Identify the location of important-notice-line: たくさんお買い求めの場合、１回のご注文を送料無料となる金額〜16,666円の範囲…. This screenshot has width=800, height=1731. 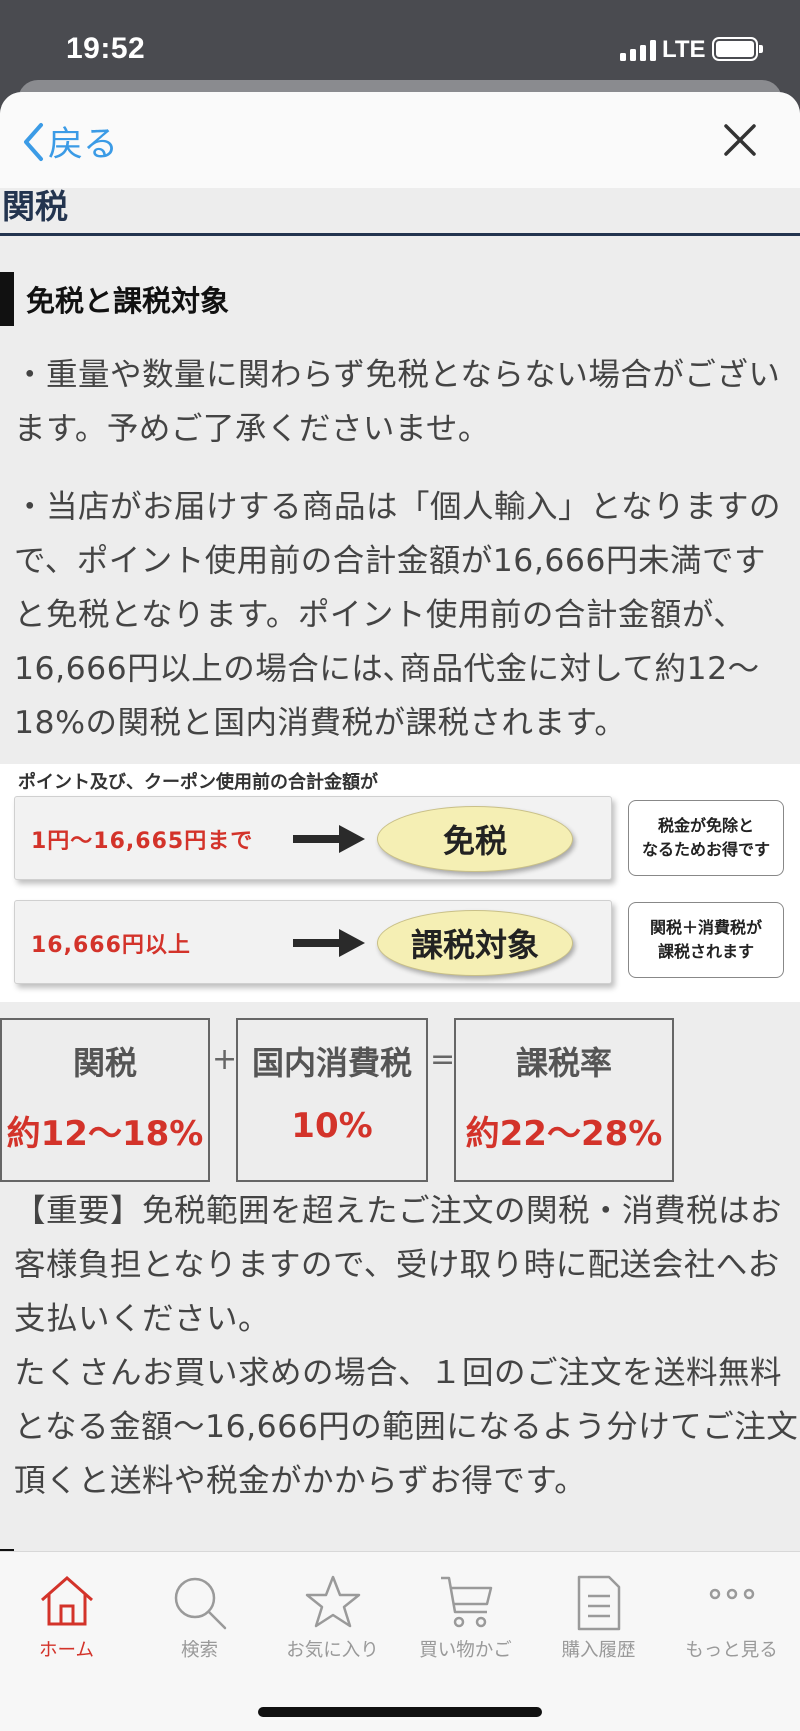
(406, 1427).